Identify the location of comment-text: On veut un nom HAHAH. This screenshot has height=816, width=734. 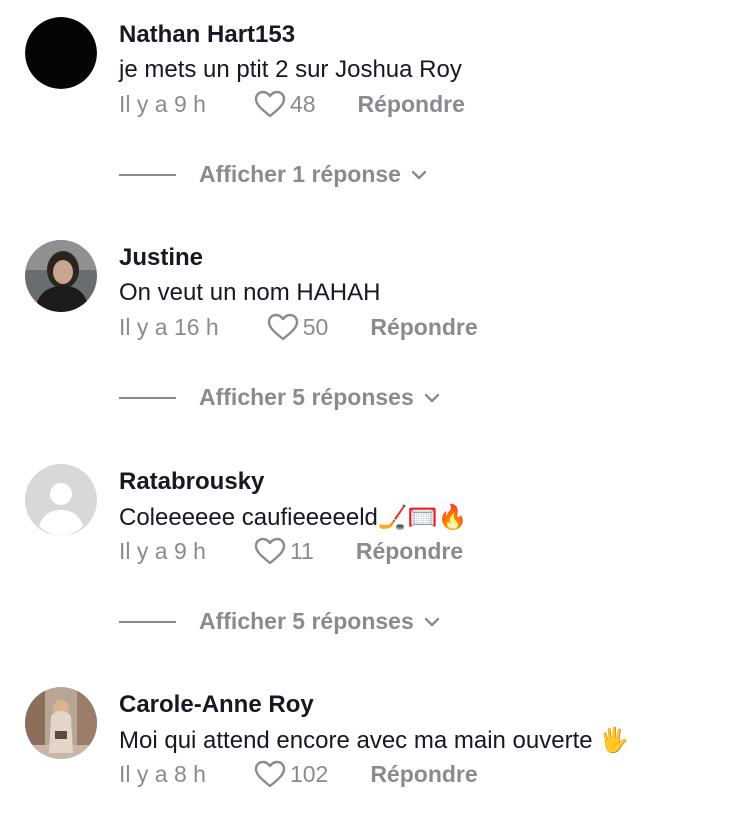
(250, 292).